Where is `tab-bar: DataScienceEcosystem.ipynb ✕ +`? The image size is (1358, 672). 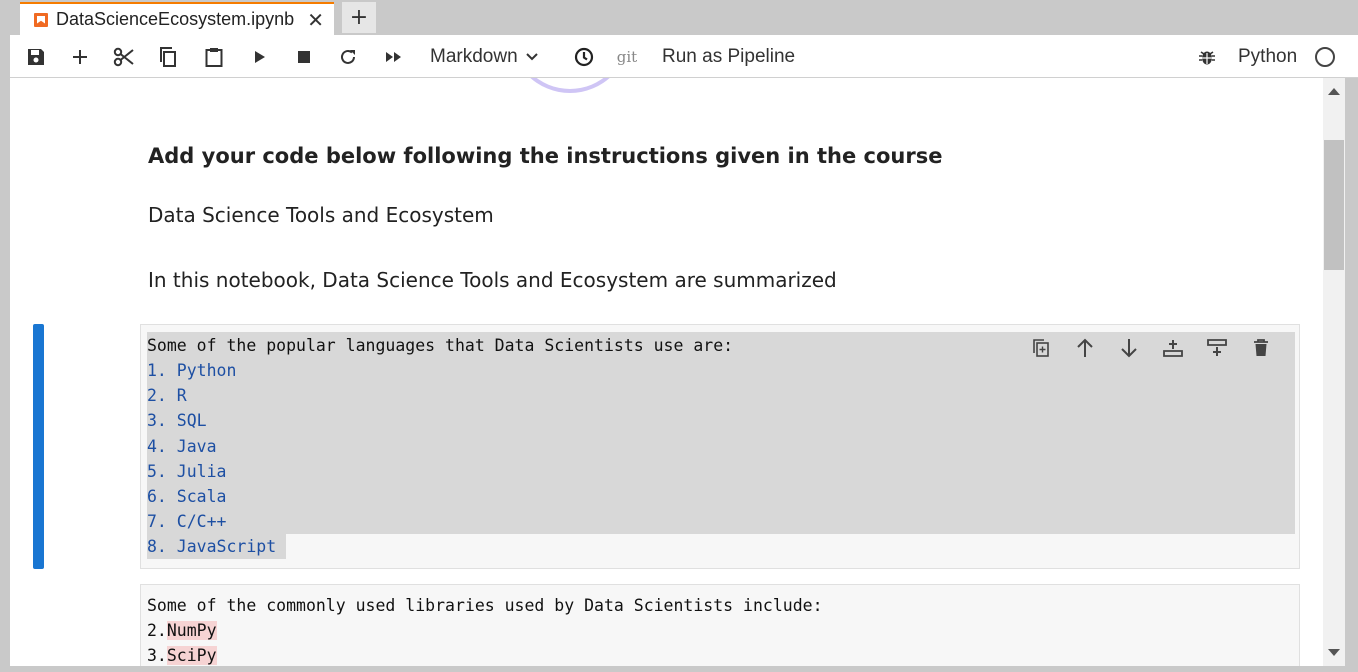
tab-bar: DataScienceEcosystem.ipynb ✕ + is located at coordinates (684, 17).